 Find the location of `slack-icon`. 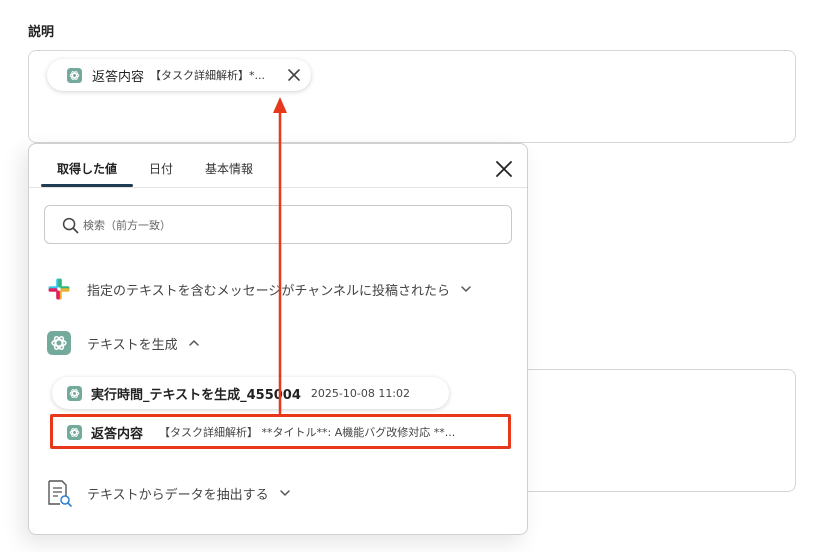

slack-icon is located at coordinates (59, 289).